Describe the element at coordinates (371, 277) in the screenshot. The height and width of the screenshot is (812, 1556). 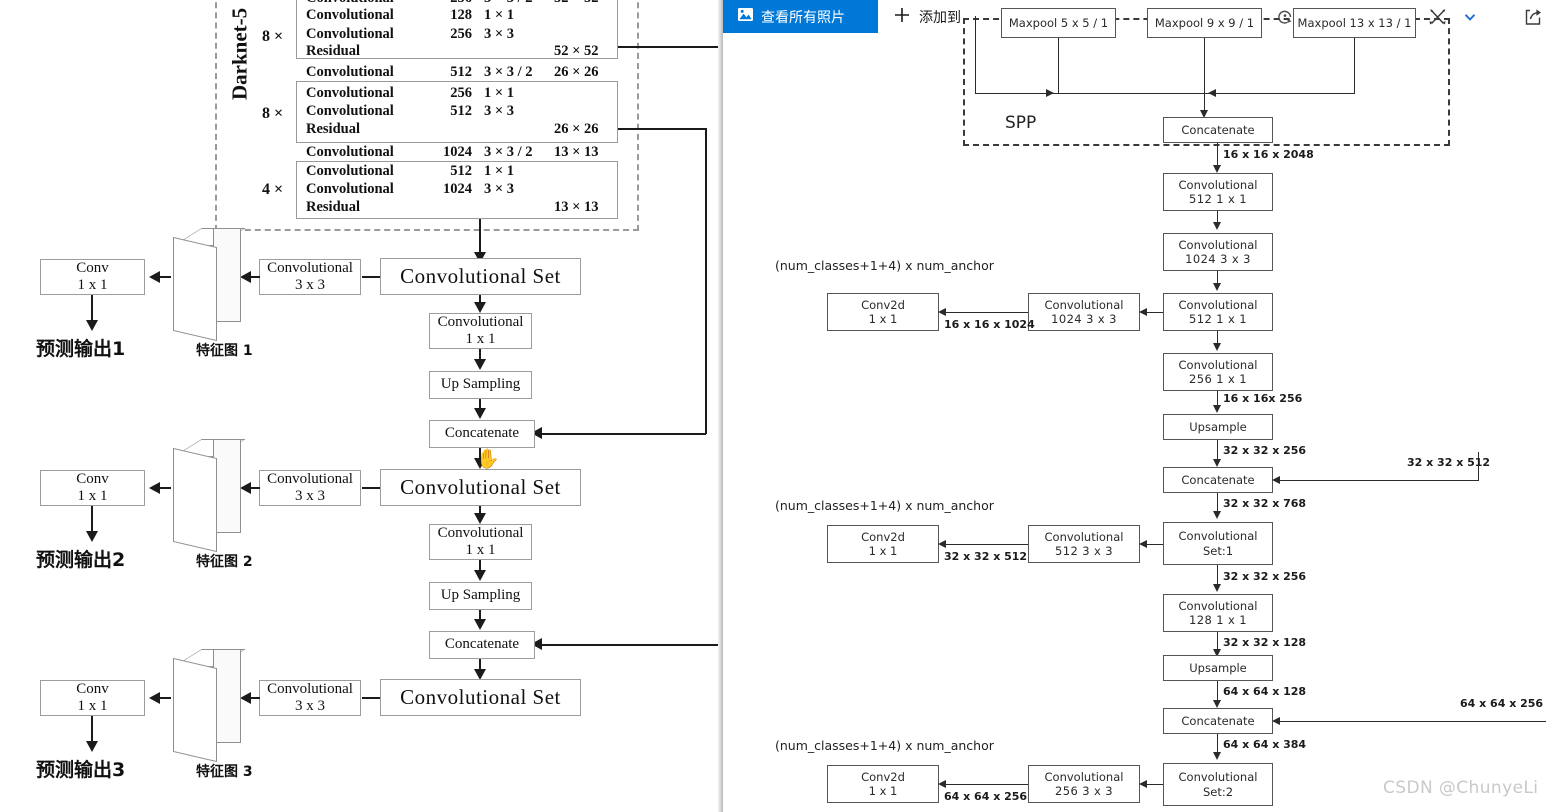
I see `line-cs1-conv33` at that location.